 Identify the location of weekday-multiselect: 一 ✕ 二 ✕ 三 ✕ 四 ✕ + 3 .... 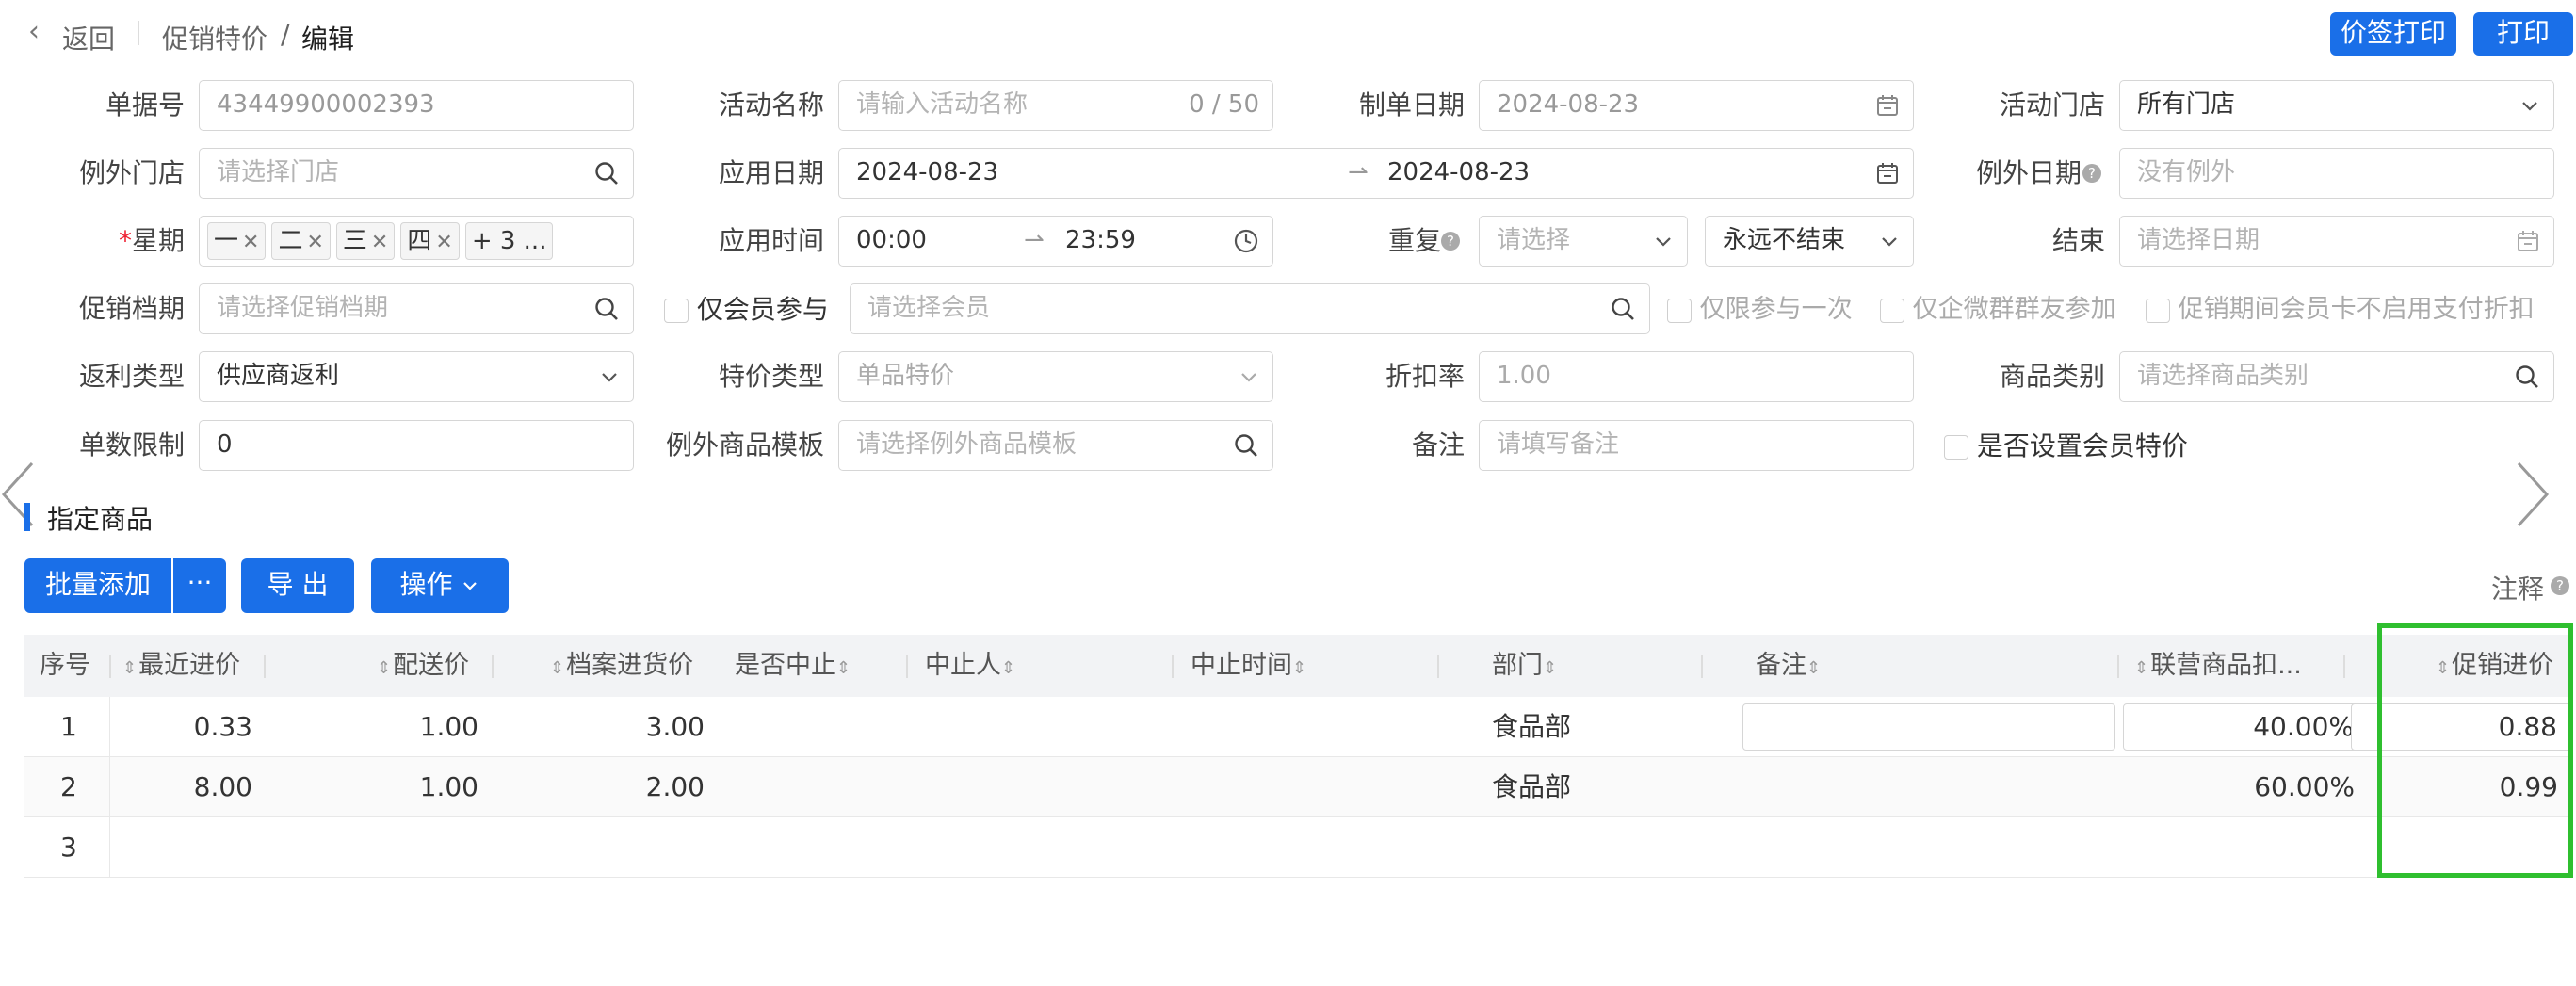
(416, 241).